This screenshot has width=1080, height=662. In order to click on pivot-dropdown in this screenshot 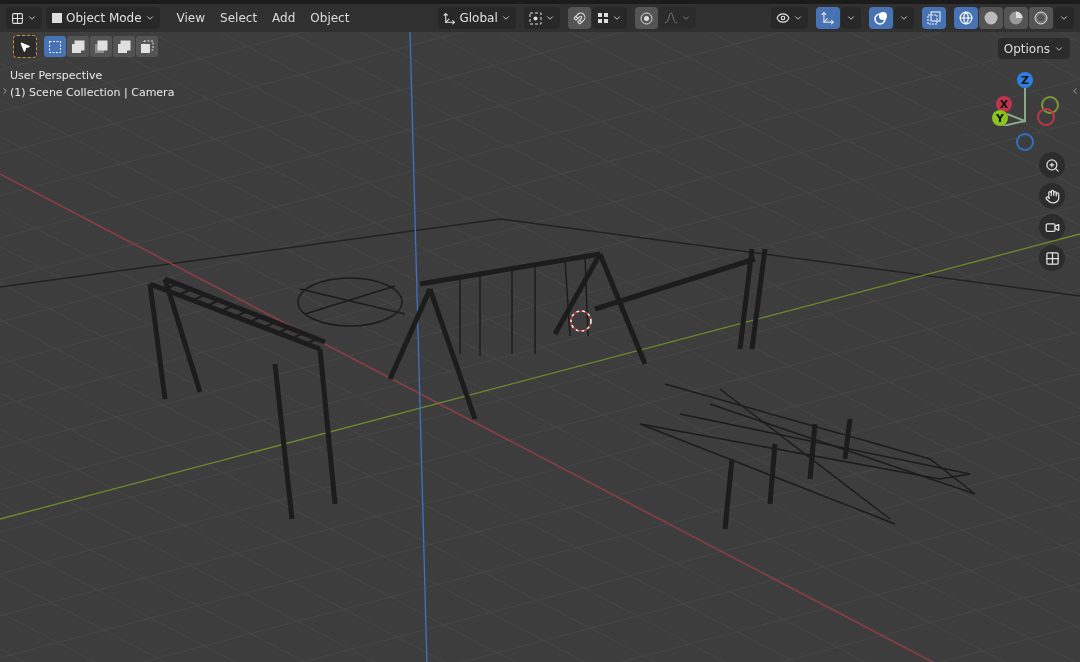, I will do `click(541, 18)`.